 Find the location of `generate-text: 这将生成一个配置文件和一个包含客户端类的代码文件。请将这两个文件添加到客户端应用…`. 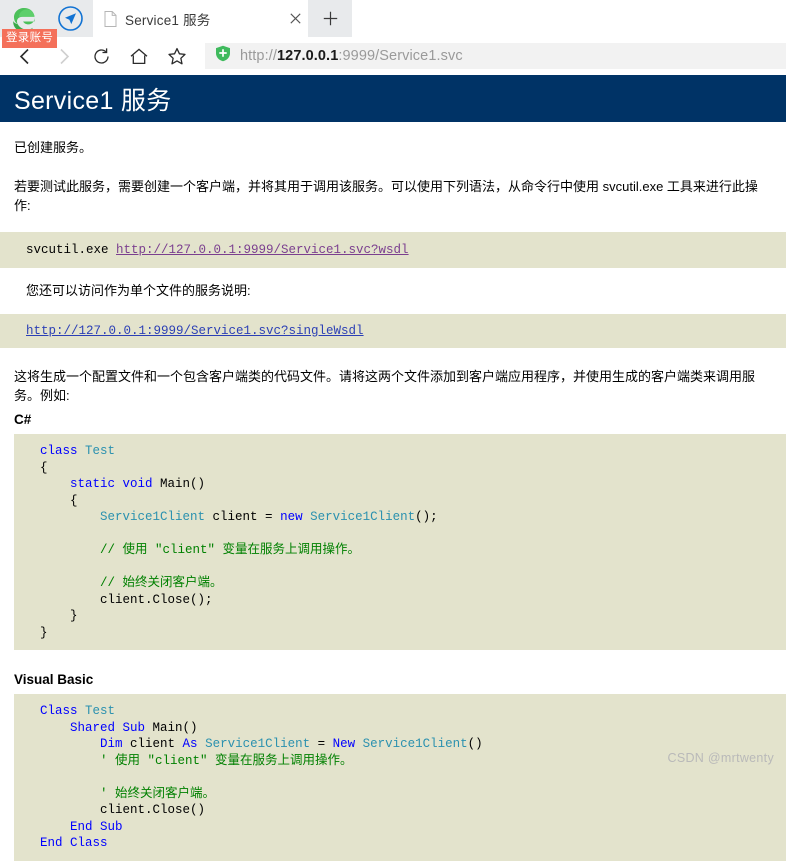

generate-text: 这将生成一个配置文件和一个包含客户端类的代码文件。请将这两个文件添加到客户端应用… is located at coordinates (385, 386).